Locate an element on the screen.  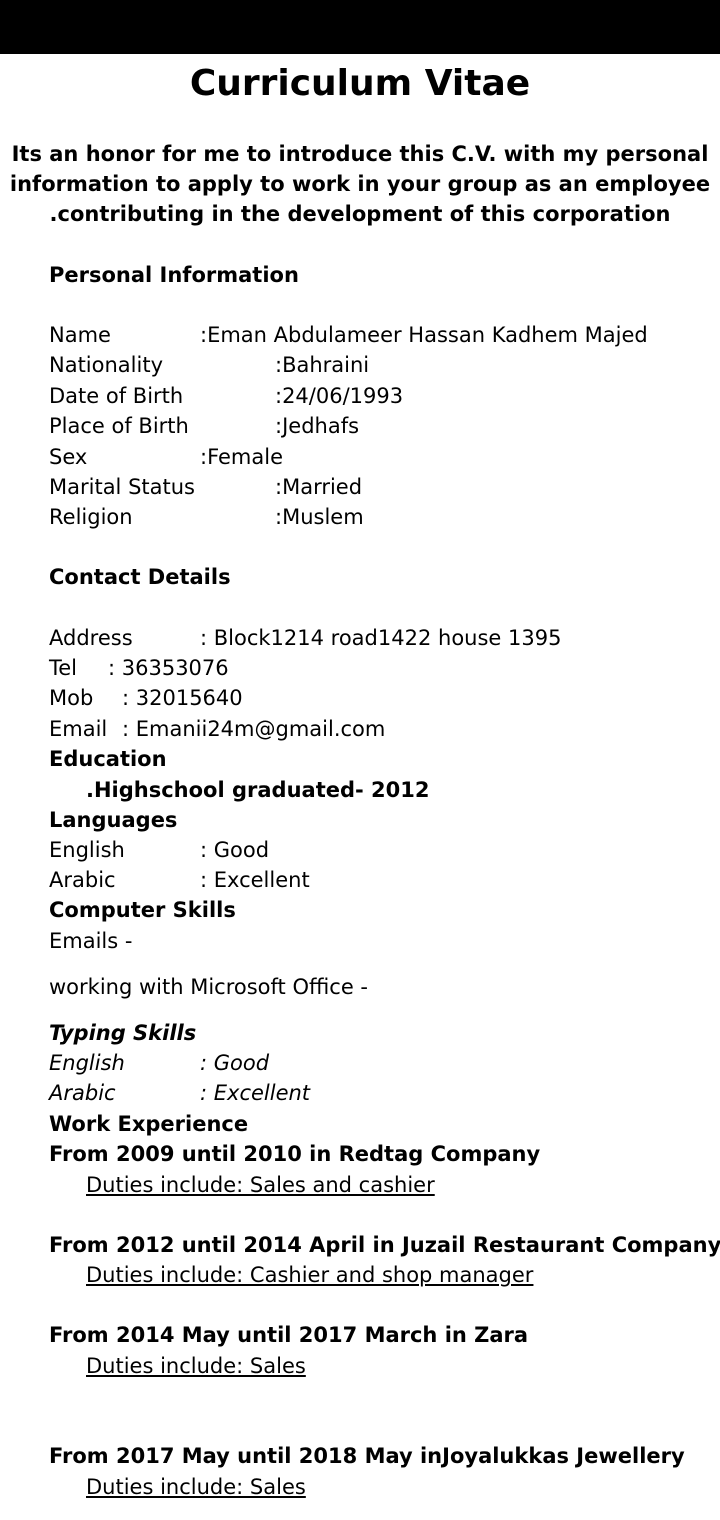
sex-label: Sex is located at coordinates (68, 457).